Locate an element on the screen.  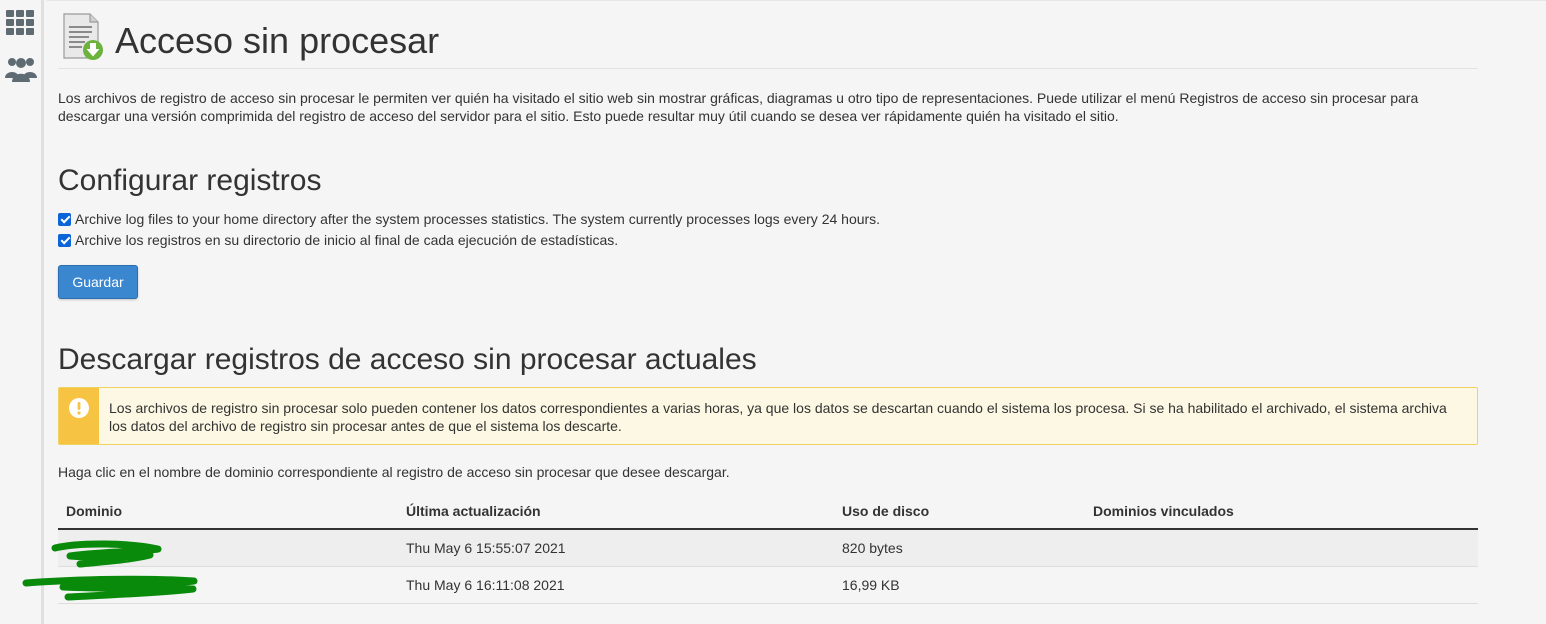
raw-log-download-icon is located at coordinates (83, 36).